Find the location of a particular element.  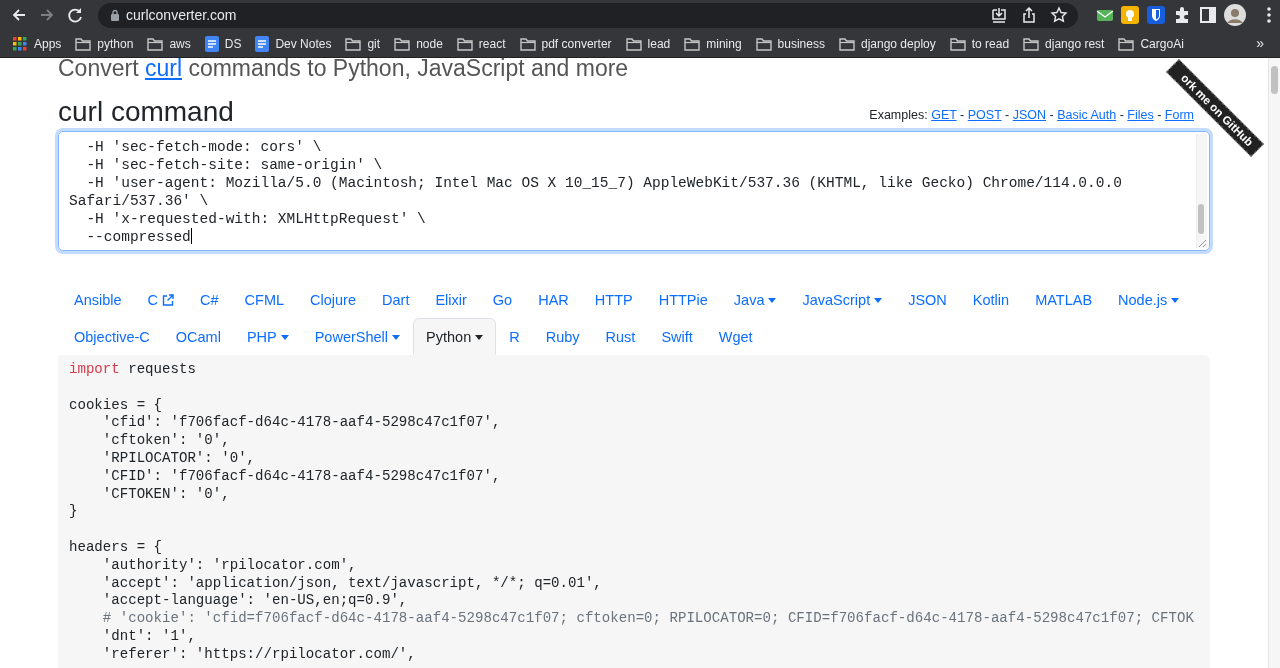

bookmark-label: CargoAi is located at coordinates (1162, 44).